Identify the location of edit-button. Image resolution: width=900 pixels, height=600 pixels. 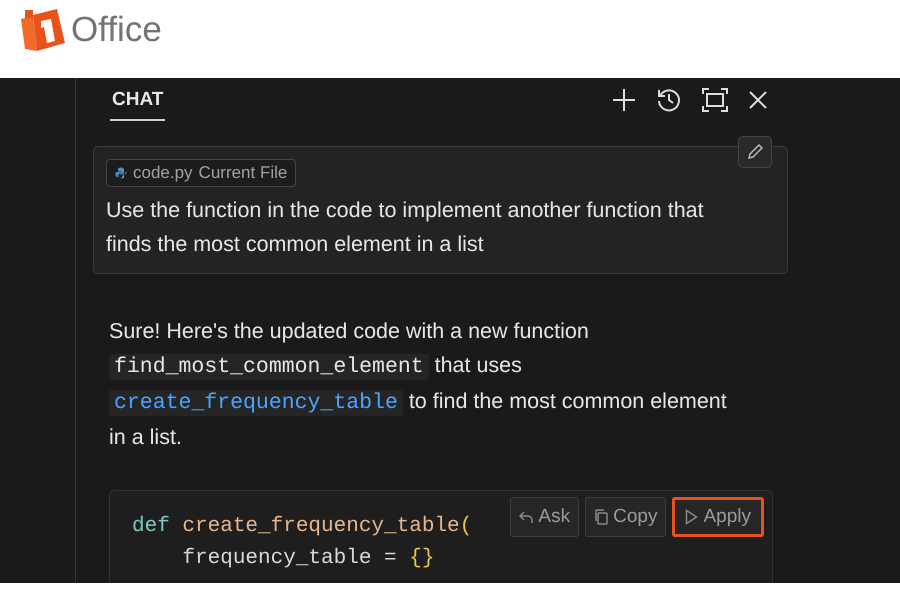
(755, 152).